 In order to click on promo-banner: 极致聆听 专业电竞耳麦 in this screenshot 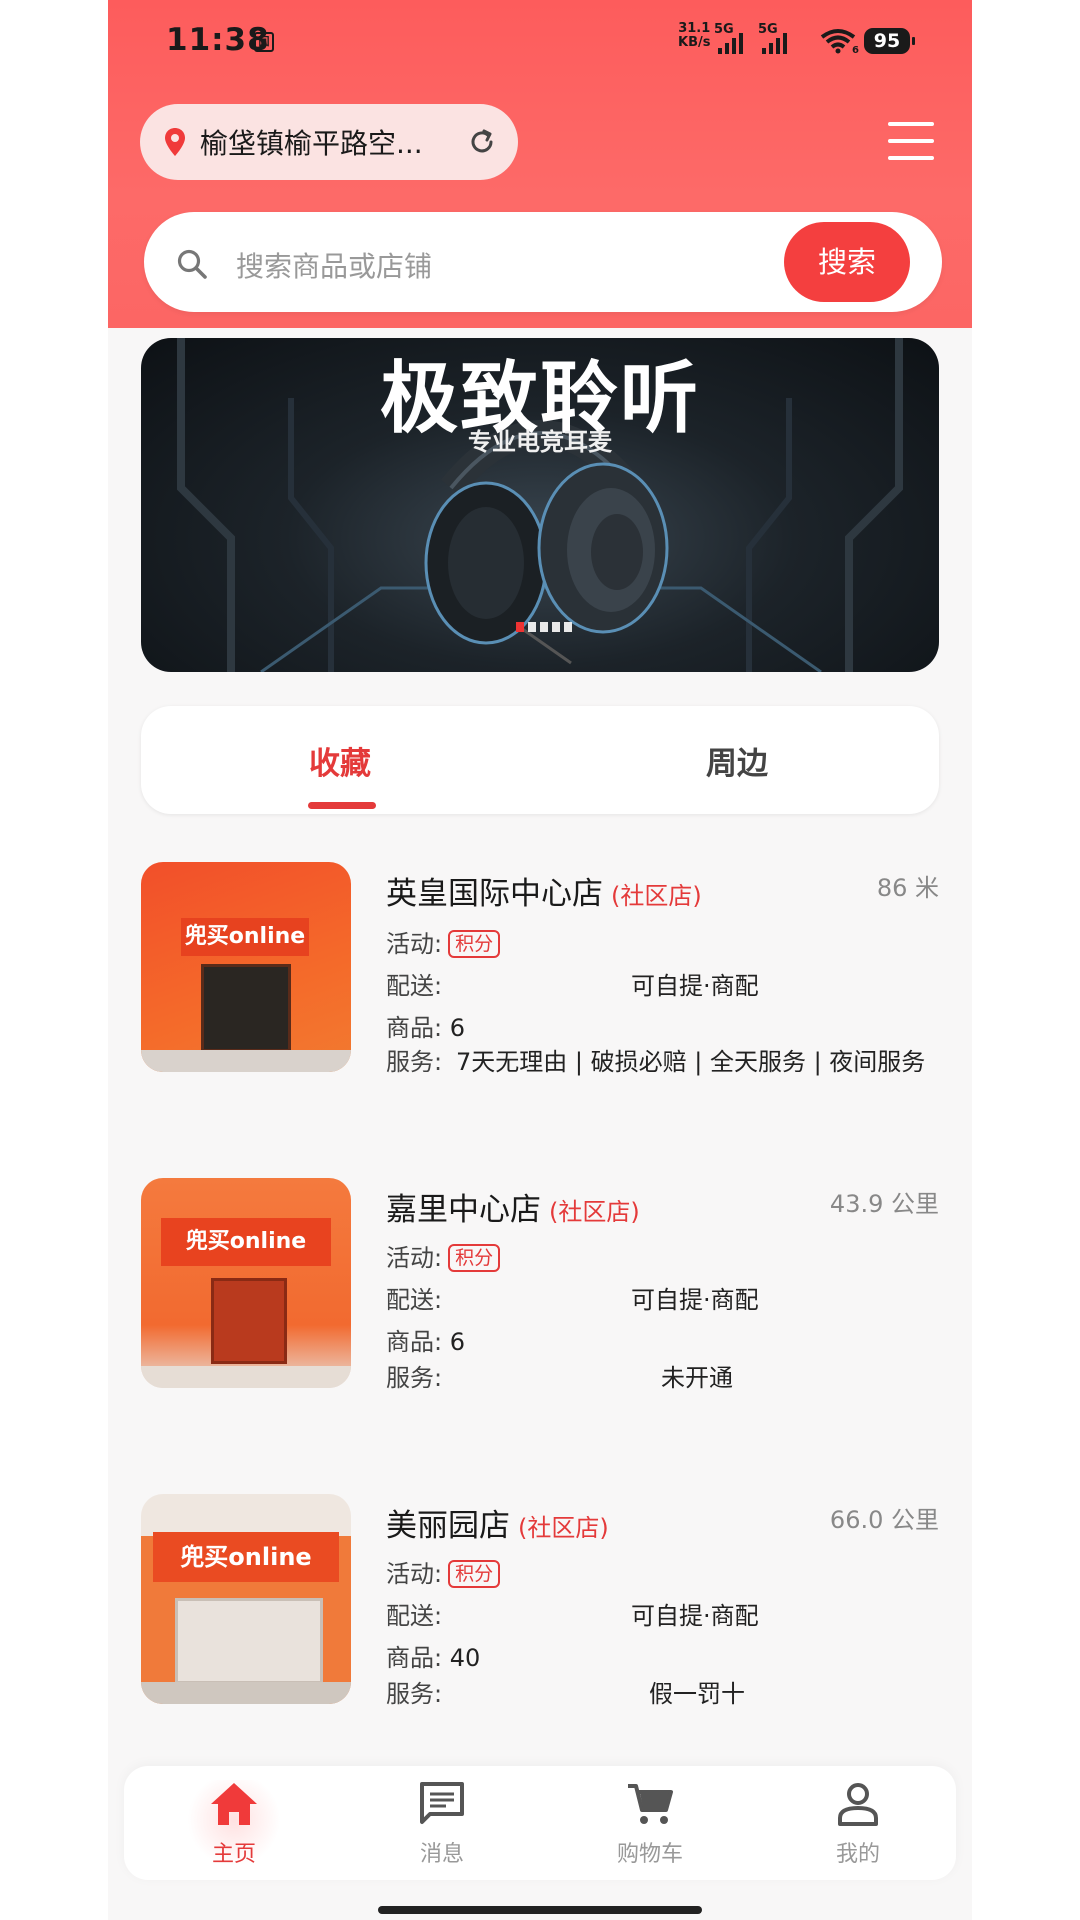, I will do `click(540, 505)`.